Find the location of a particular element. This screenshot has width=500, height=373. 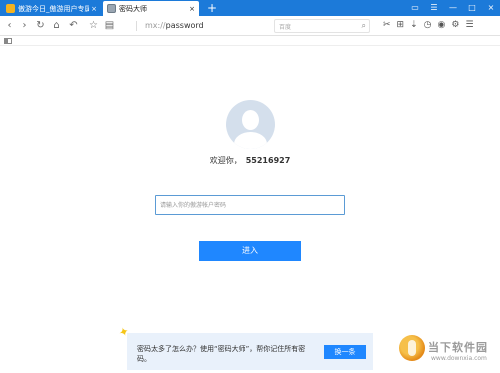

back-icon: ‹ is located at coordinates (9, 25).